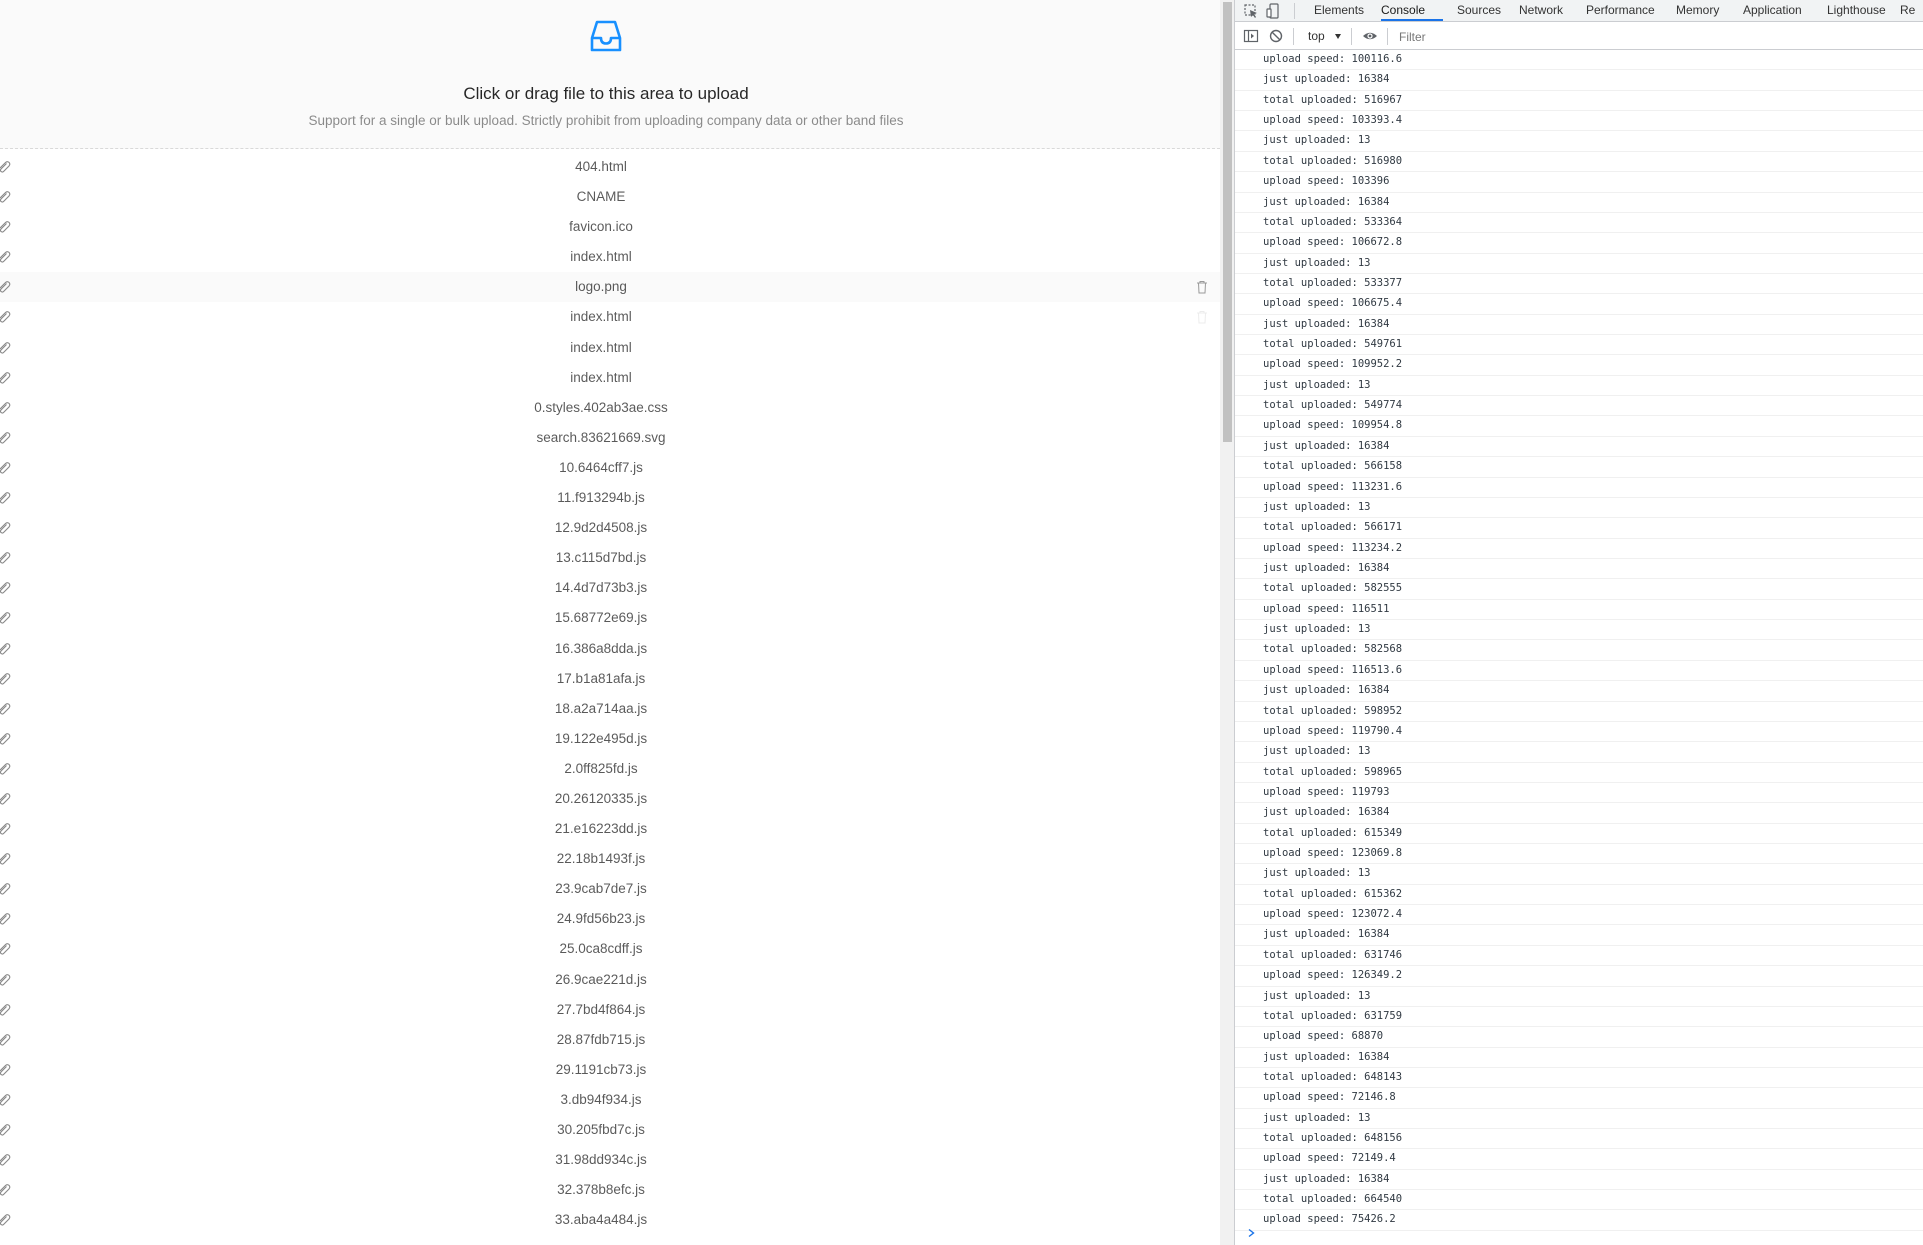  I want to click on file-name: 27.7bd4f864.js, so click(601, 1009).